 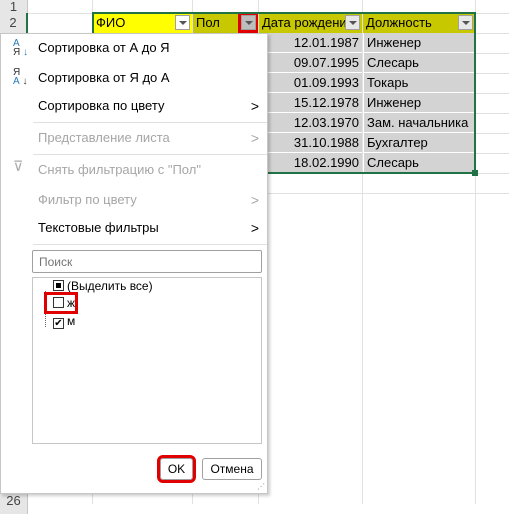 I want to click on label: м, so click(x=71, y=321).